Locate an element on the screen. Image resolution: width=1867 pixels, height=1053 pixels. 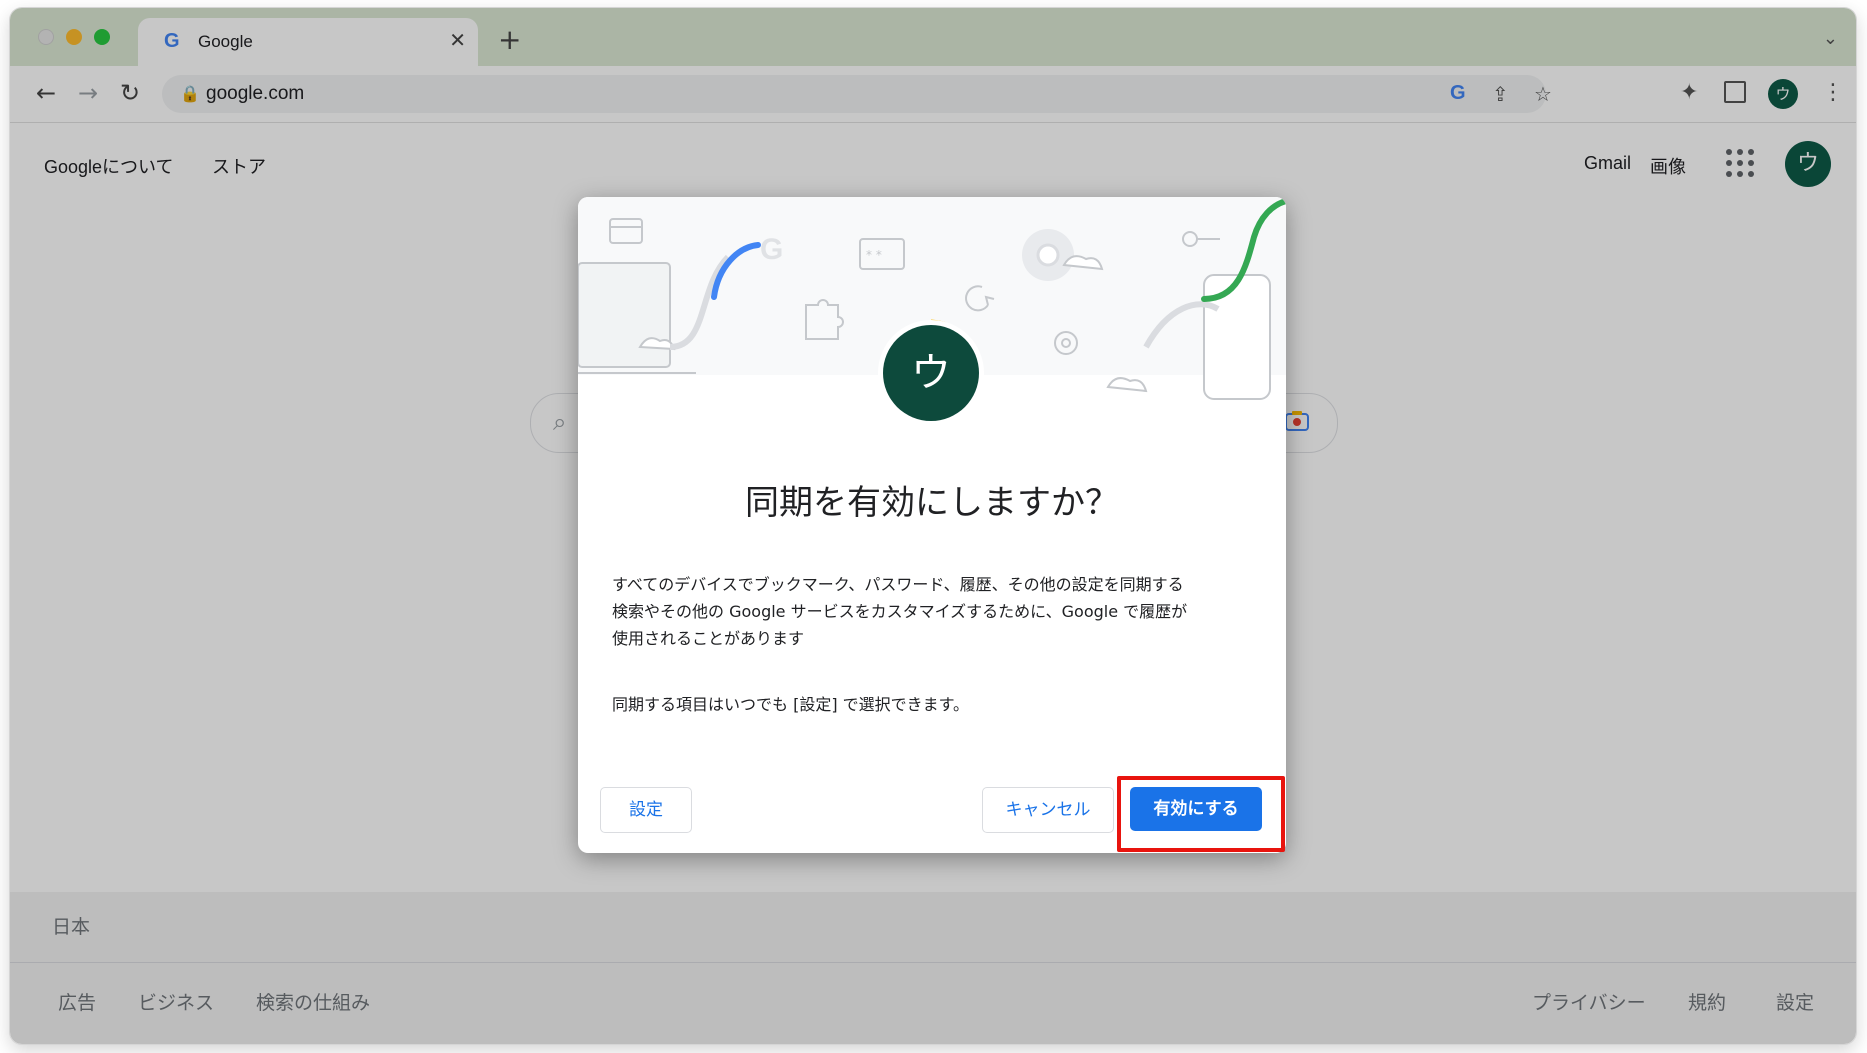
dialog-note: 同期する項目はいつでも [設定] で選択できます。 is located at coordinates (791, 704).